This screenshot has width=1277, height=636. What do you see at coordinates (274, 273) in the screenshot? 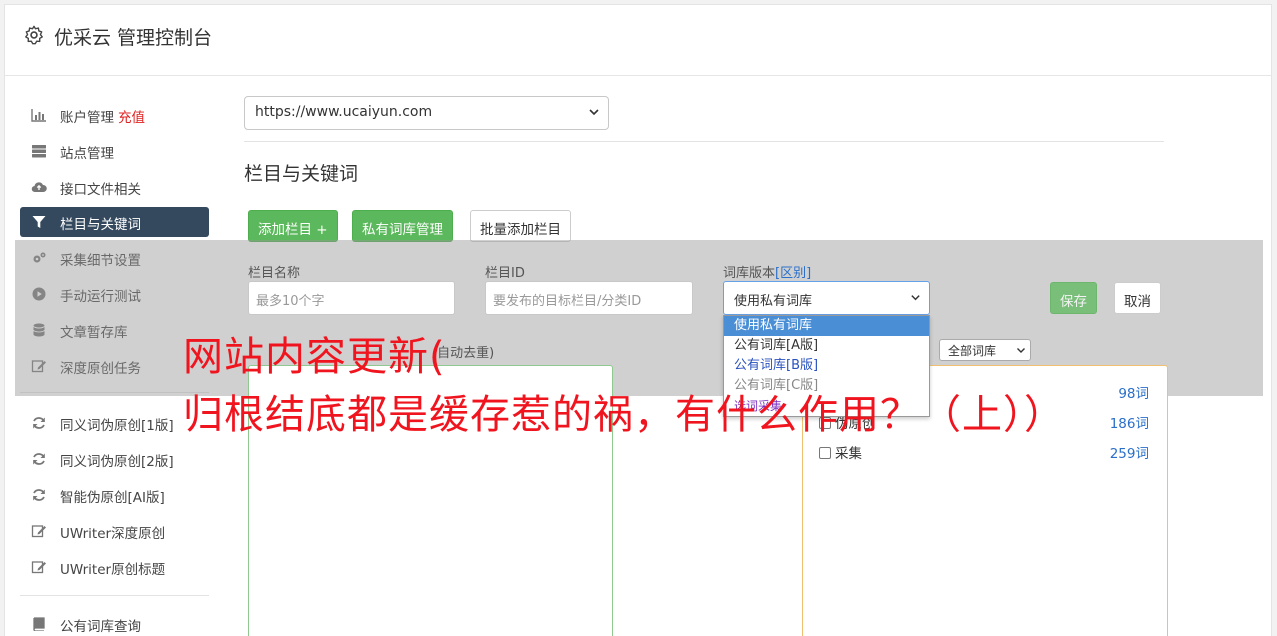
I see `column-name-label: 栏目名称` at bounding box center [274, 273].